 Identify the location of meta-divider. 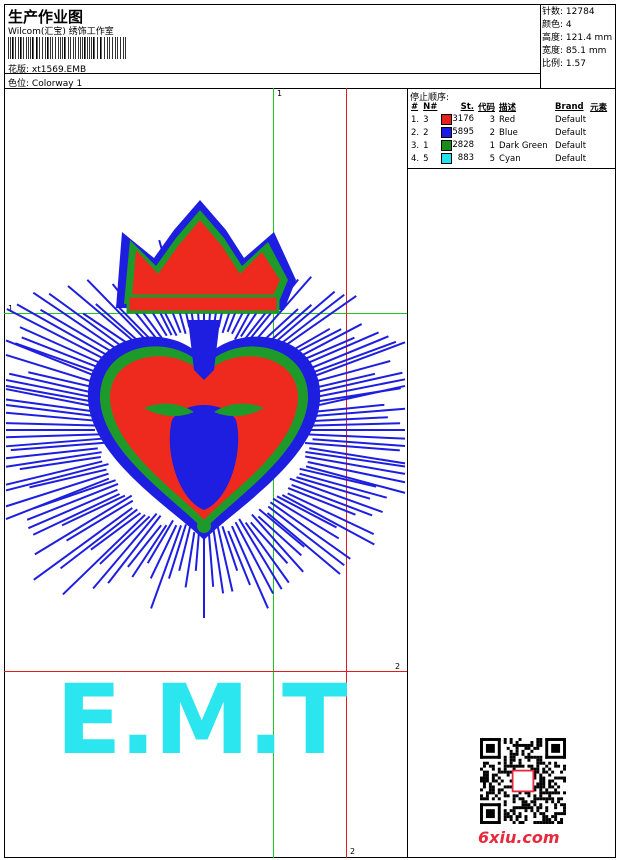
(272, 73).